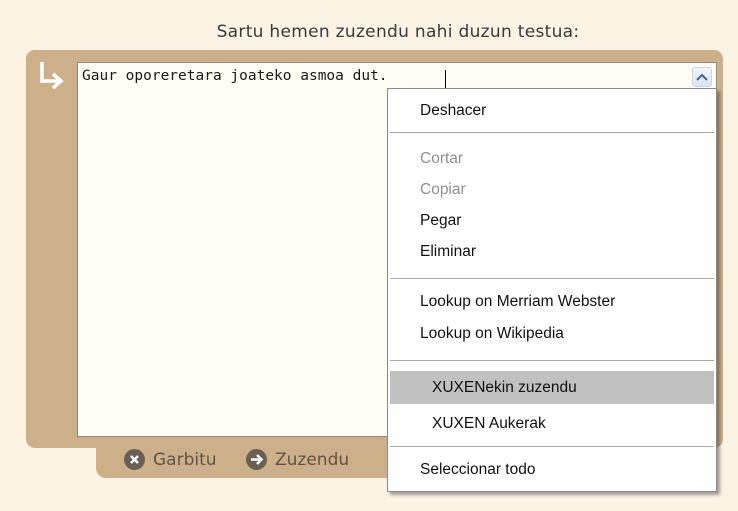  I want to click on menu-item-paste: Pegar, so click(440, 220).